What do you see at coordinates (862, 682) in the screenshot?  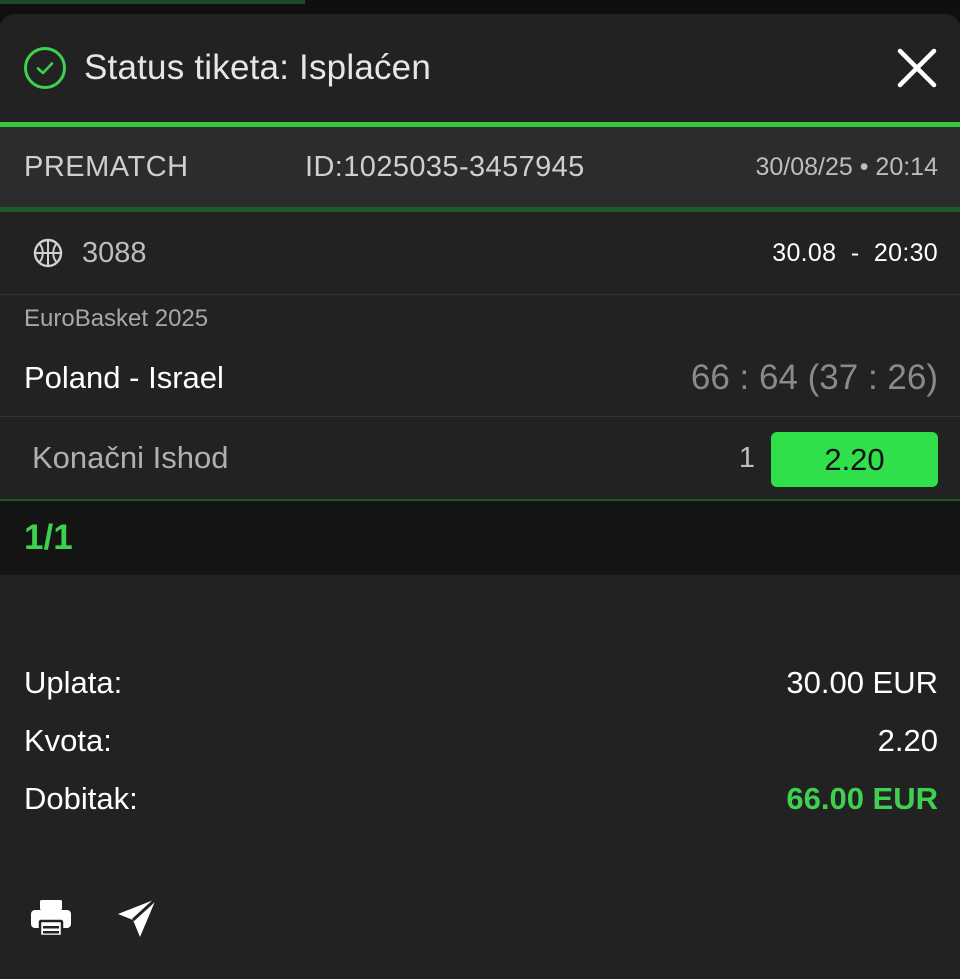 I see `stake-value: 30.00 EUR` at bounding box center [862, 682].